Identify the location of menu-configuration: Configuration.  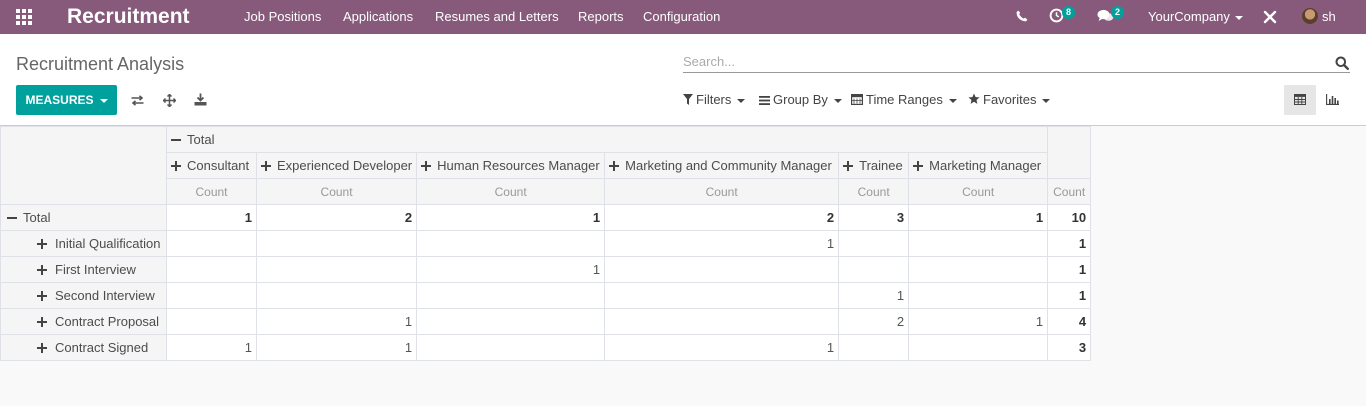
(681, 17).